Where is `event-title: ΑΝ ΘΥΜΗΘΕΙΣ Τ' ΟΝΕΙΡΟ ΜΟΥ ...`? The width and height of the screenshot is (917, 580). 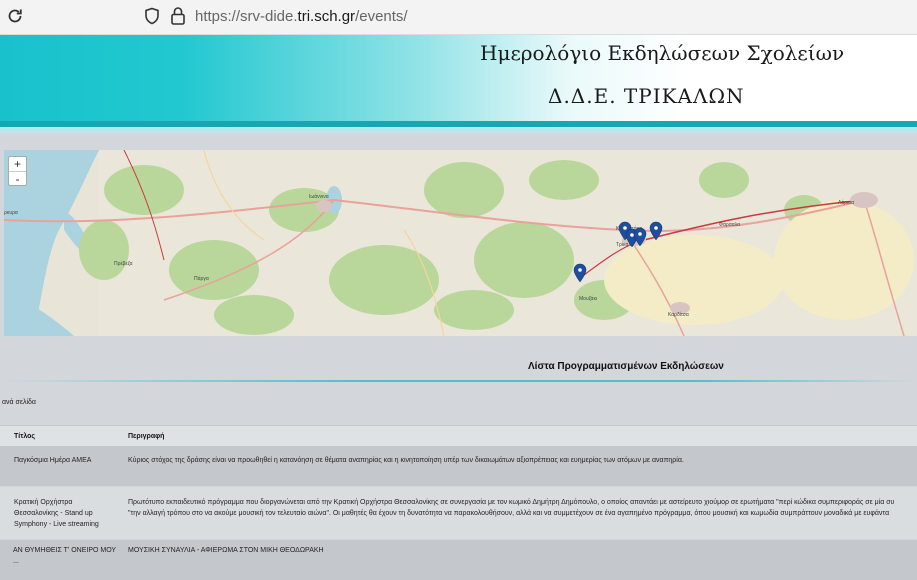
event-title: ΑΝ ΘΥΜΗΘΕΙΣ Τ' ΟΝΕΙΡΟ ΜΟΥ ... is located at coordinates (68, 556).